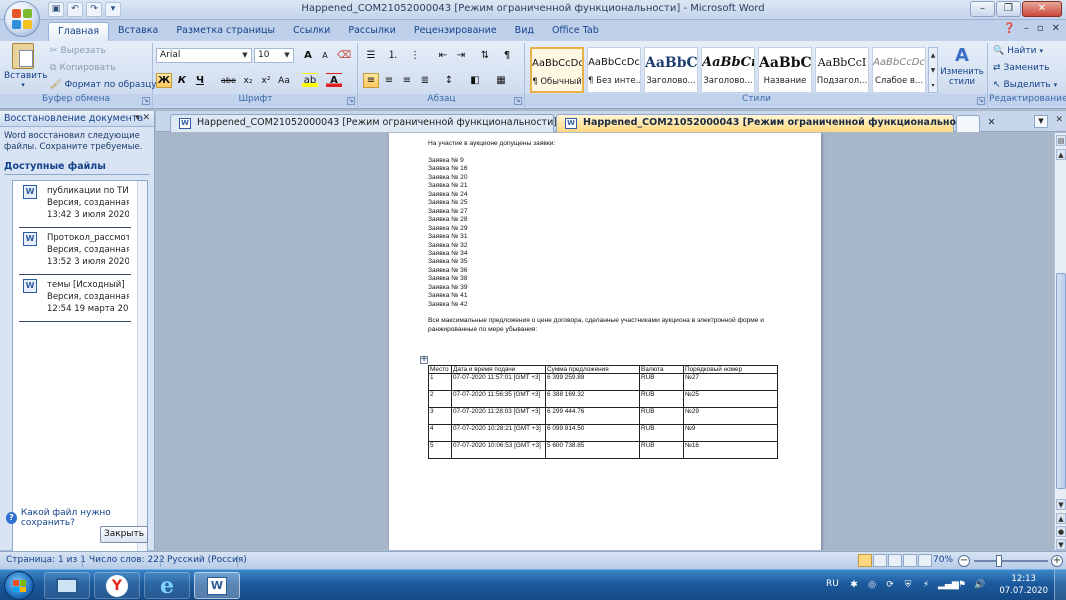  What do you see at coordinates (1023, 585) in the screenshot?
I see `system-clock: 12:13 07.07.2020` at bounding box center [1023, 585].